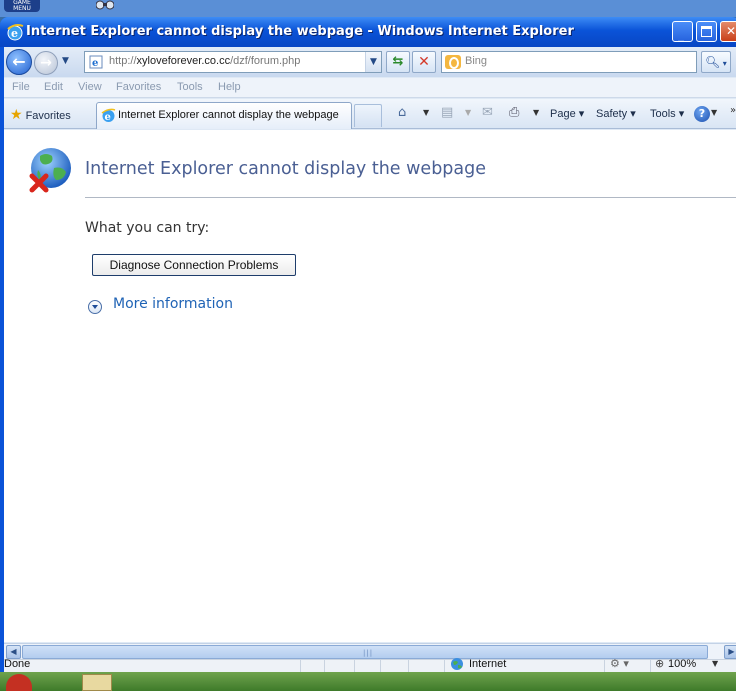 This screenshot has width=736, height=691. I want to click on print-dropdown: ▼, so click(536, 112).